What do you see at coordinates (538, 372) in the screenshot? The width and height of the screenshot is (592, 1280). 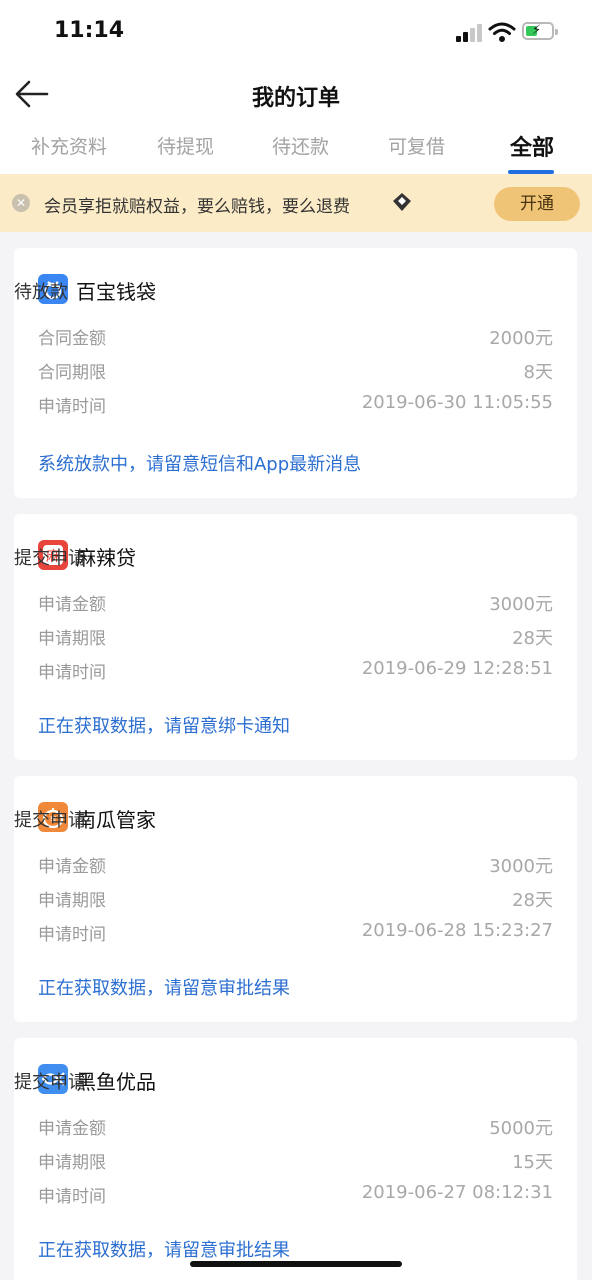 I see `row-value: 8天` at bounding box center [538, 372].